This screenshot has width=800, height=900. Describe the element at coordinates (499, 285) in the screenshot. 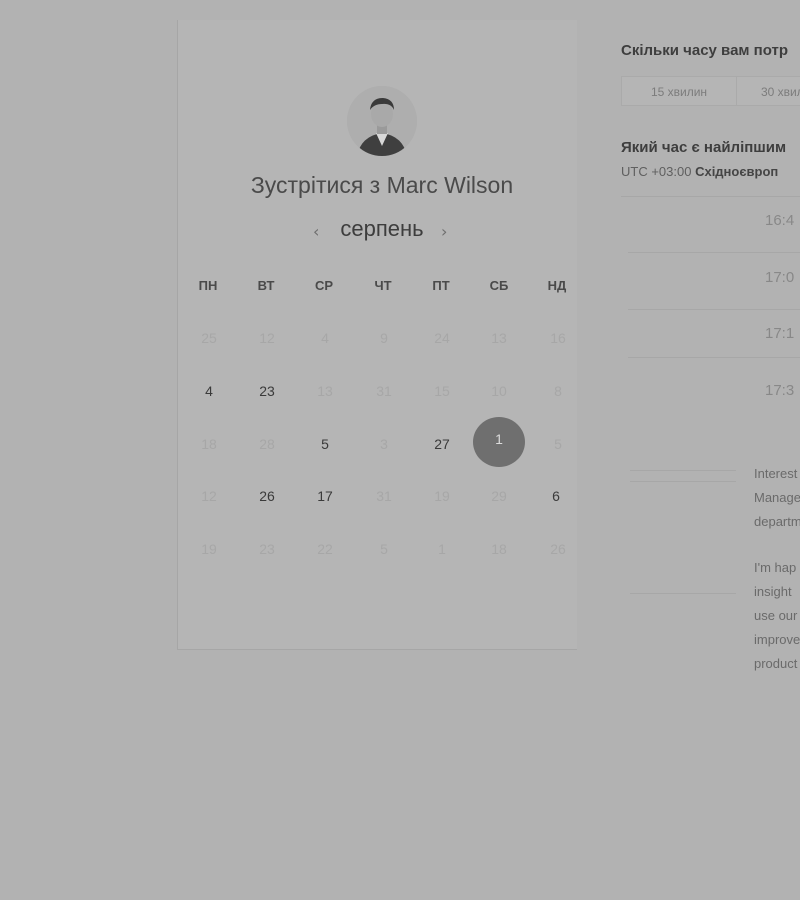

I see `weekday-label: СБ` at that location.